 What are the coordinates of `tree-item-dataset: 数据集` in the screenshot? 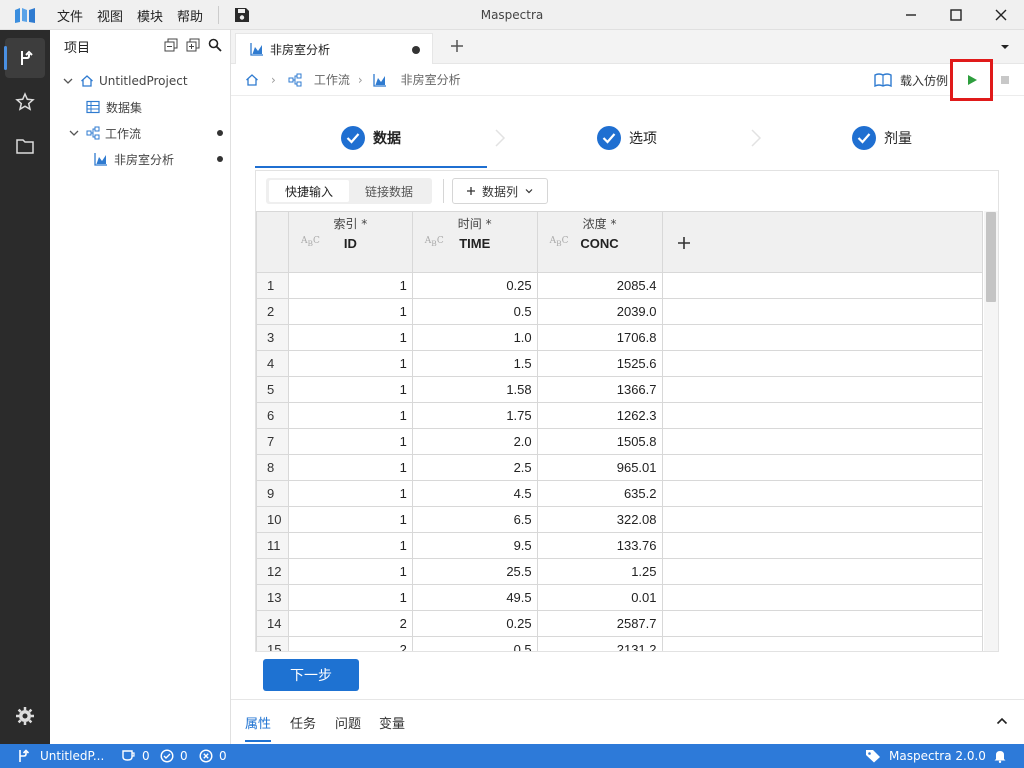 It's located at (140, 107).